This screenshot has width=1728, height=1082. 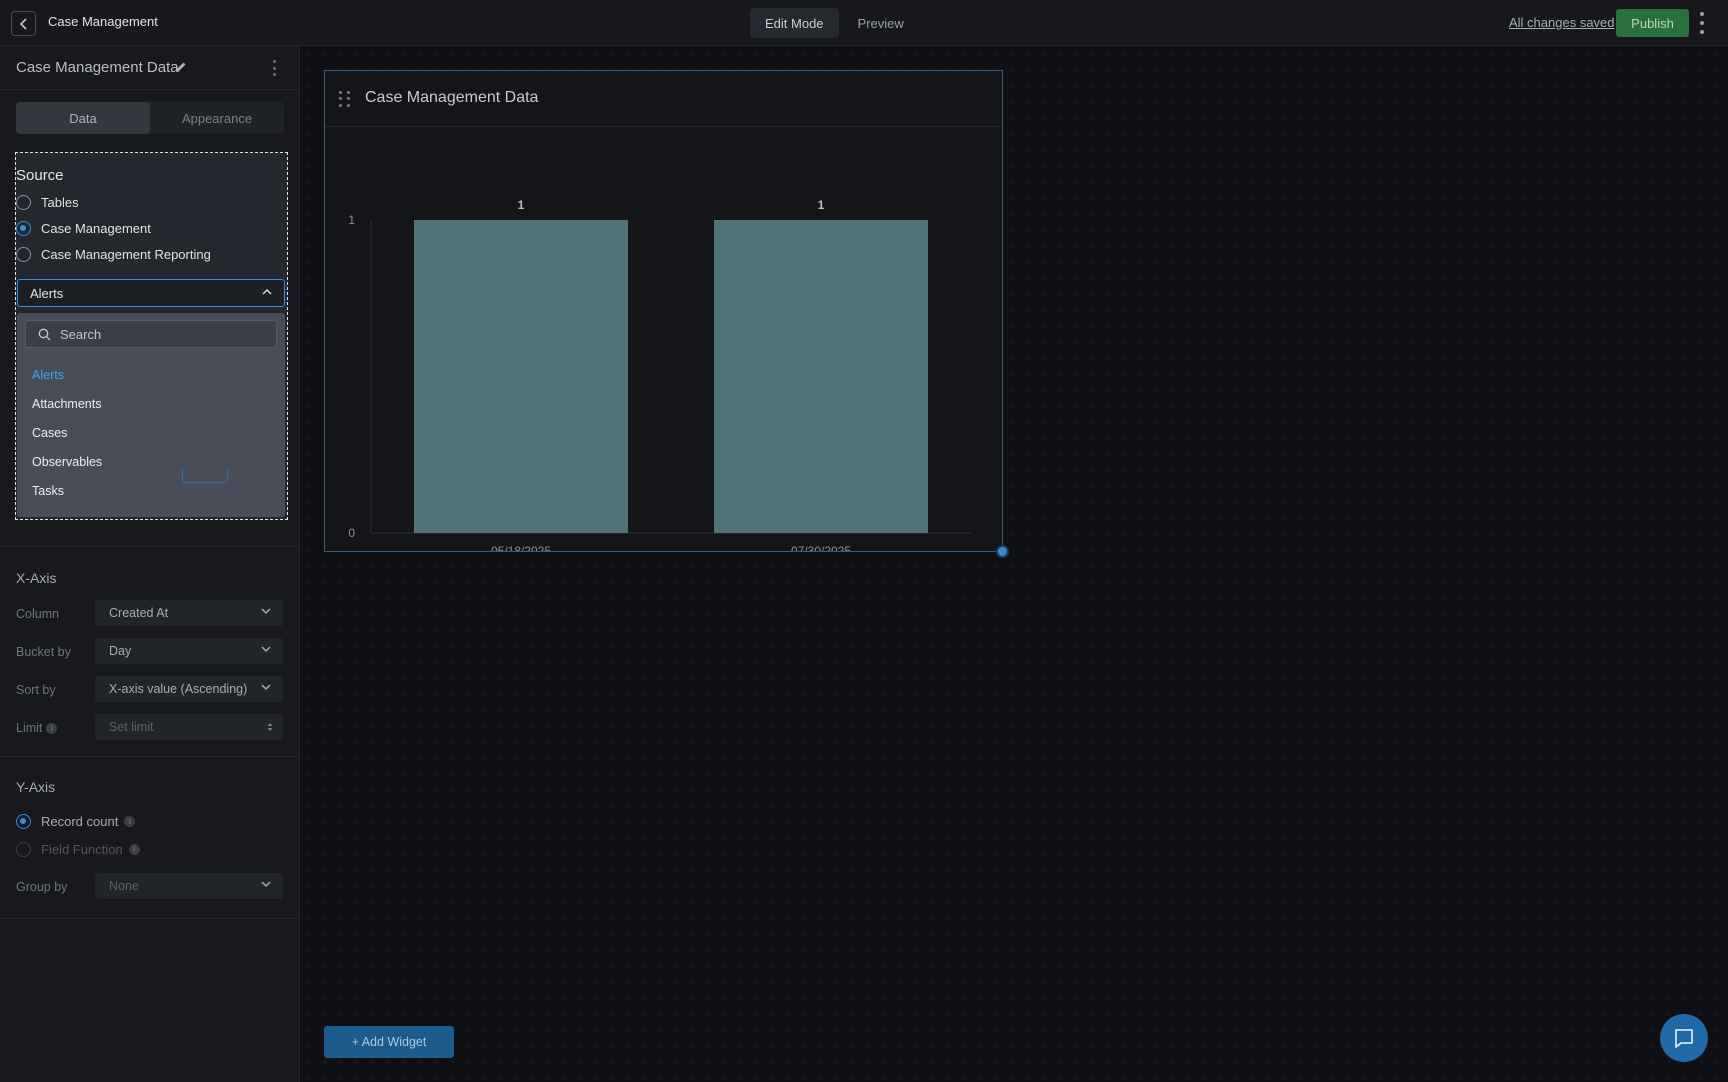 I want to click on chat-icon, so click(x=1684, y=1038).